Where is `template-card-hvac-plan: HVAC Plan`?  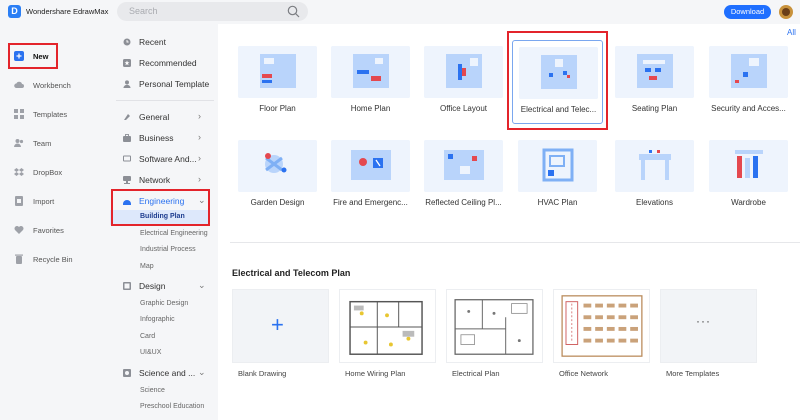 template-card-hvac-plan: HVAC Plan is located at coordinates (557, 176).